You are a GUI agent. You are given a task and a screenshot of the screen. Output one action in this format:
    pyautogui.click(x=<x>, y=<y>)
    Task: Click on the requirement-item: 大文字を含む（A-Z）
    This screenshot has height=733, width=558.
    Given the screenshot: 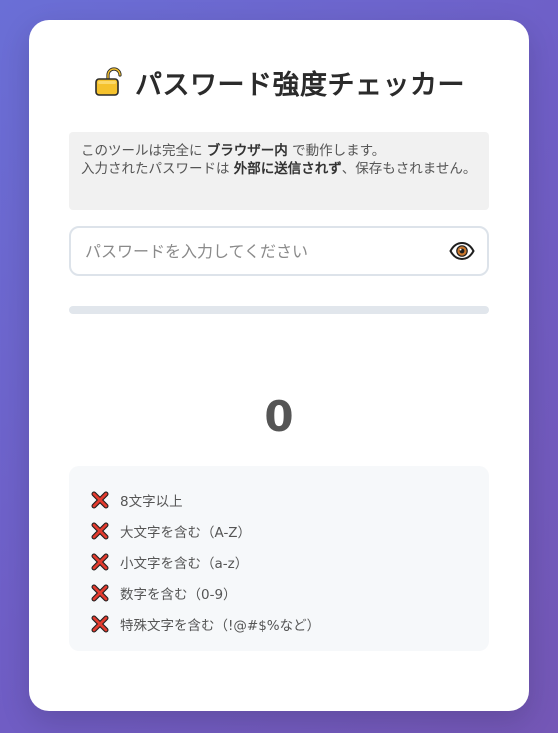 What is the action you would take?
    pyautogui.click(x=279, y=530)
    